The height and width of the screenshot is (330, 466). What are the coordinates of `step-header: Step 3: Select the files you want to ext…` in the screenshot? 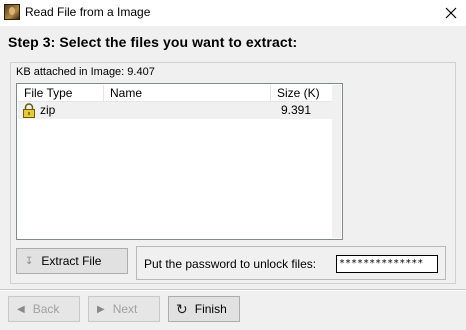 It's located at (153, 42).